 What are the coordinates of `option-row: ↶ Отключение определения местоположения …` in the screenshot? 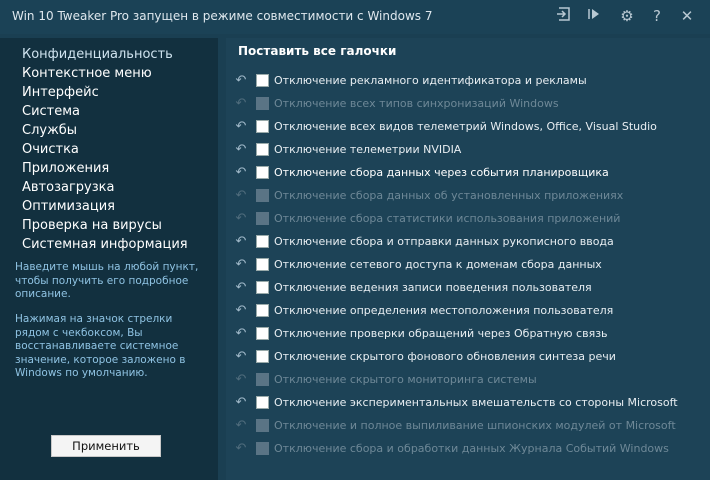 It's located at (465, 311).